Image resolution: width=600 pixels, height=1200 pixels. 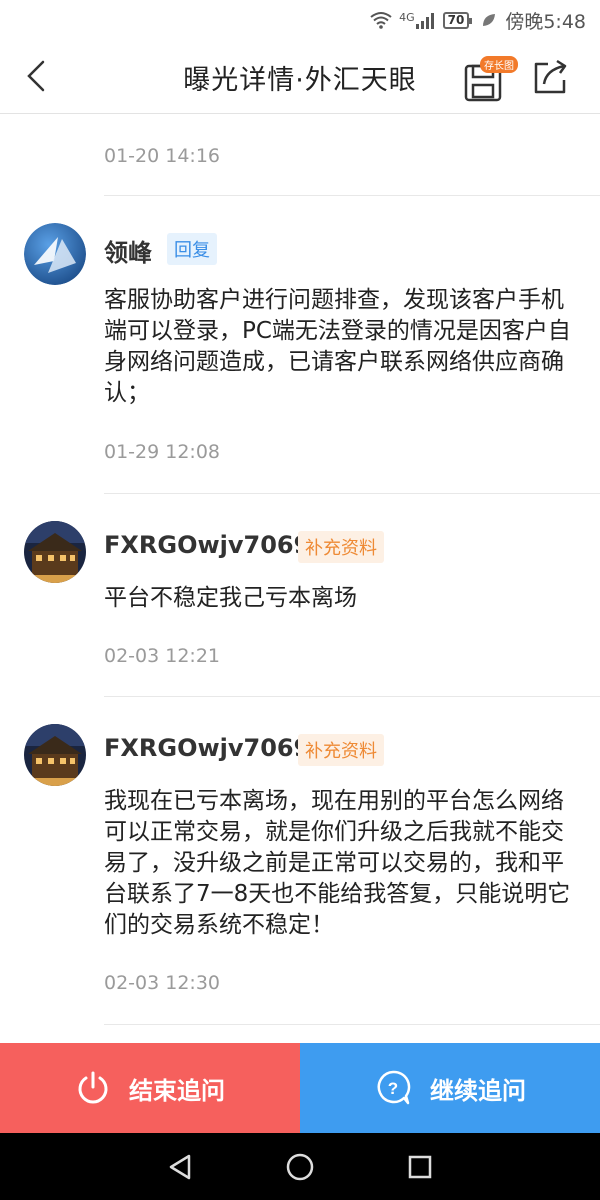 What do you see at coordinates (192, 249) in the screenshot?
I see `reply-tag: 回复` at bounding box center [192, 249].